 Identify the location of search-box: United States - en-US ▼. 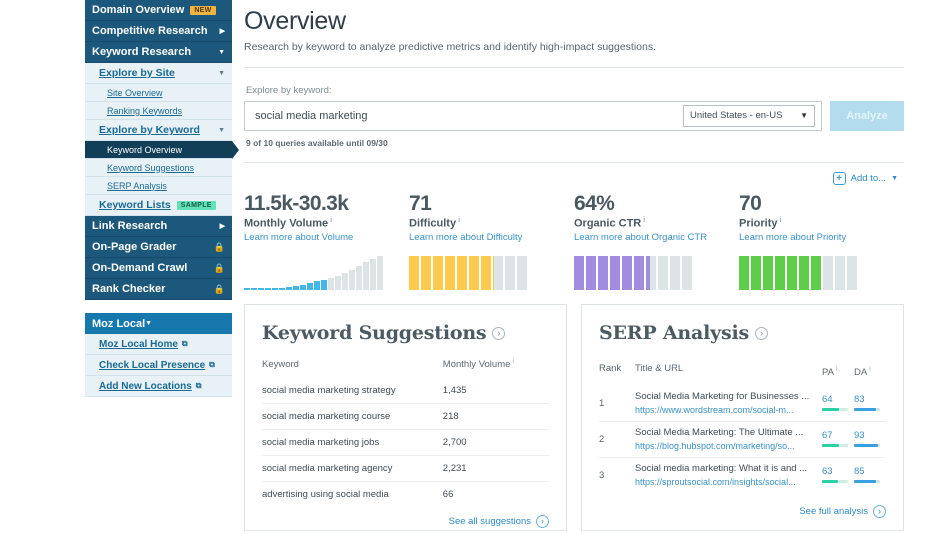
(533, 115).